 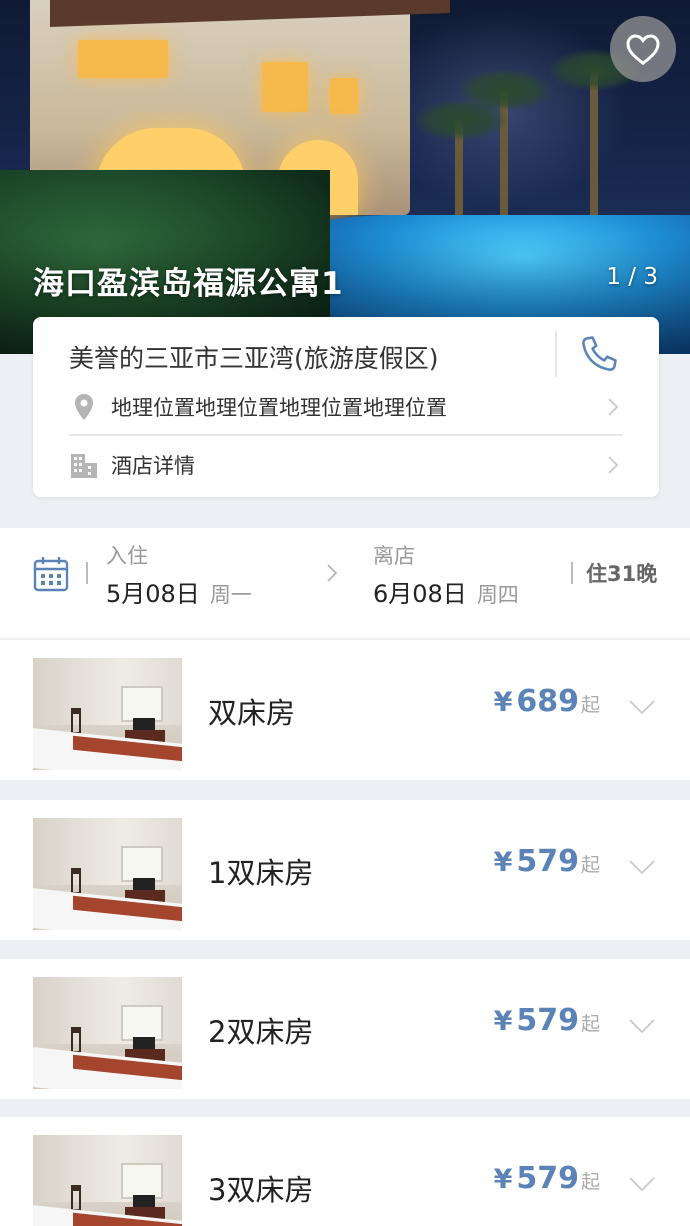 I want to click on heart-outline-icon, so click(x=643, y=50).